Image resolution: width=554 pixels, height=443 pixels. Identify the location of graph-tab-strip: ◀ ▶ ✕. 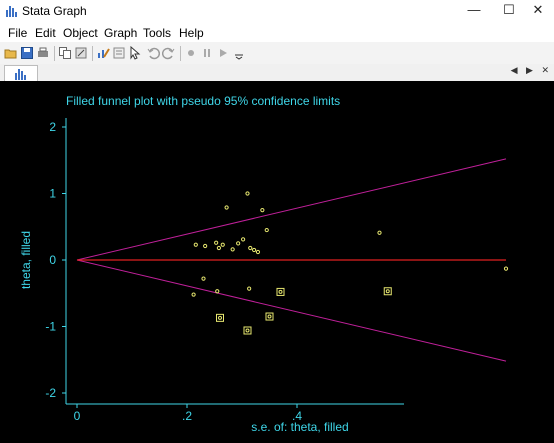
(277, 73).